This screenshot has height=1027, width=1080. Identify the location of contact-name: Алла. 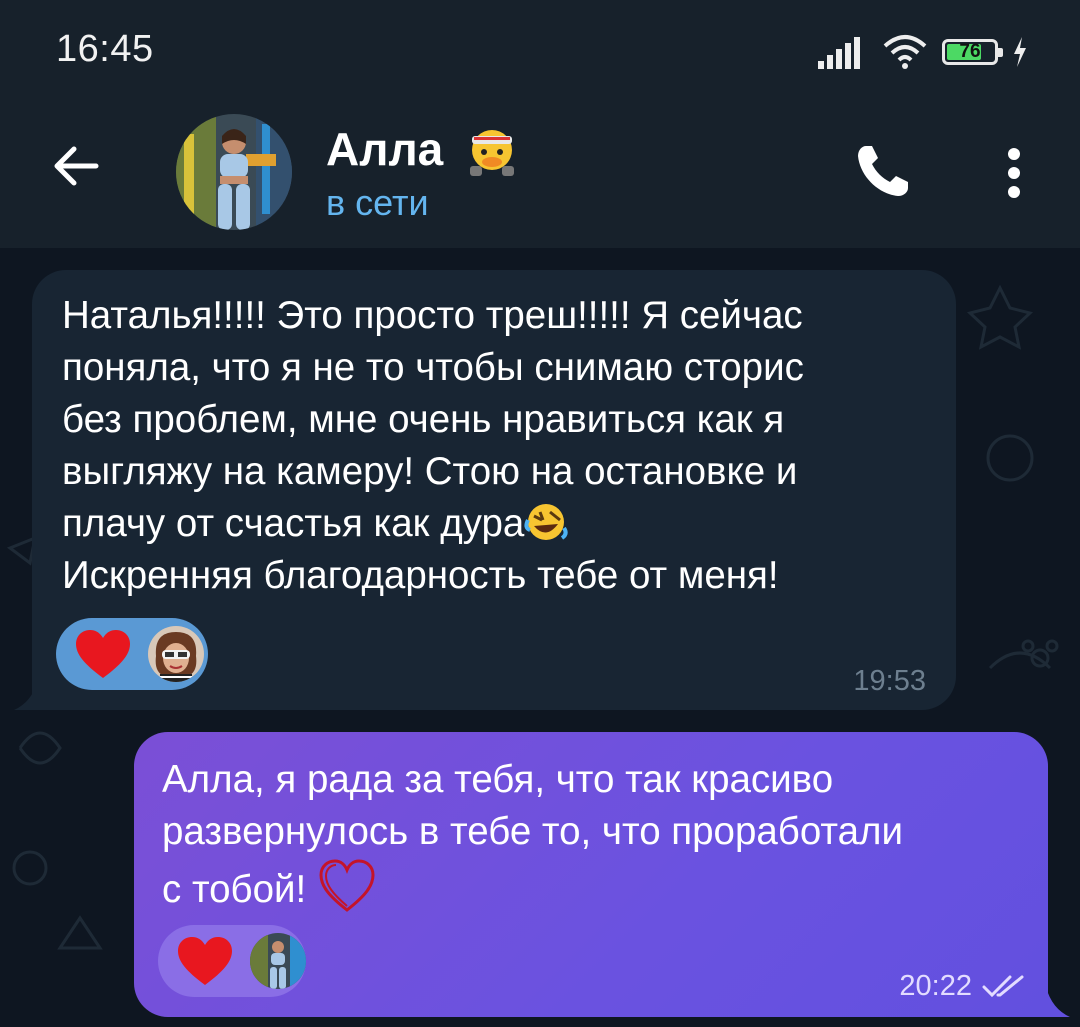
(384, 149).